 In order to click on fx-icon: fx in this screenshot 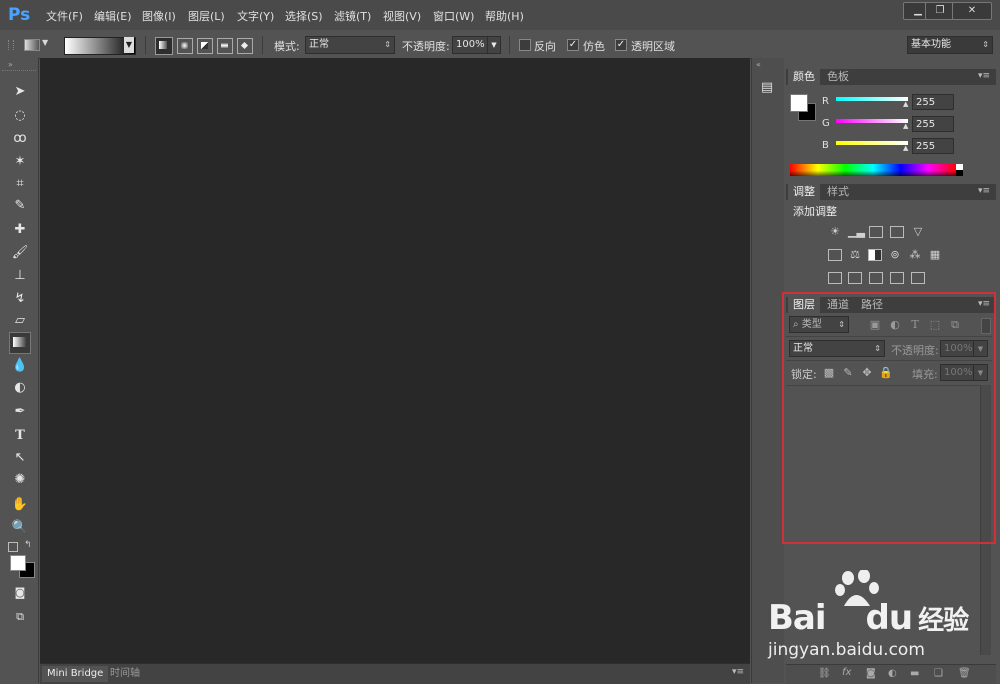, I will do `click(846, 672)`.